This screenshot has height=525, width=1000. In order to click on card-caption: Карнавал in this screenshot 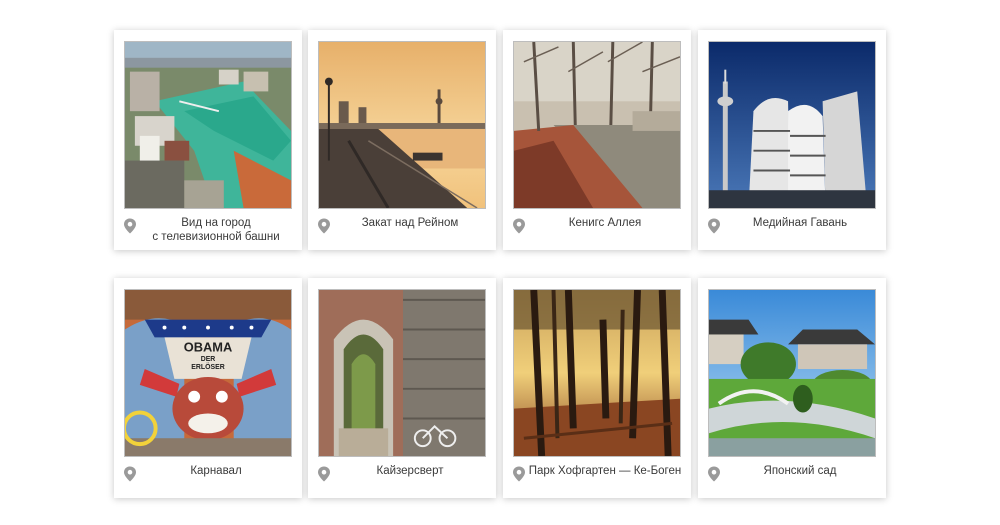, I will do `click(216, 471)`.